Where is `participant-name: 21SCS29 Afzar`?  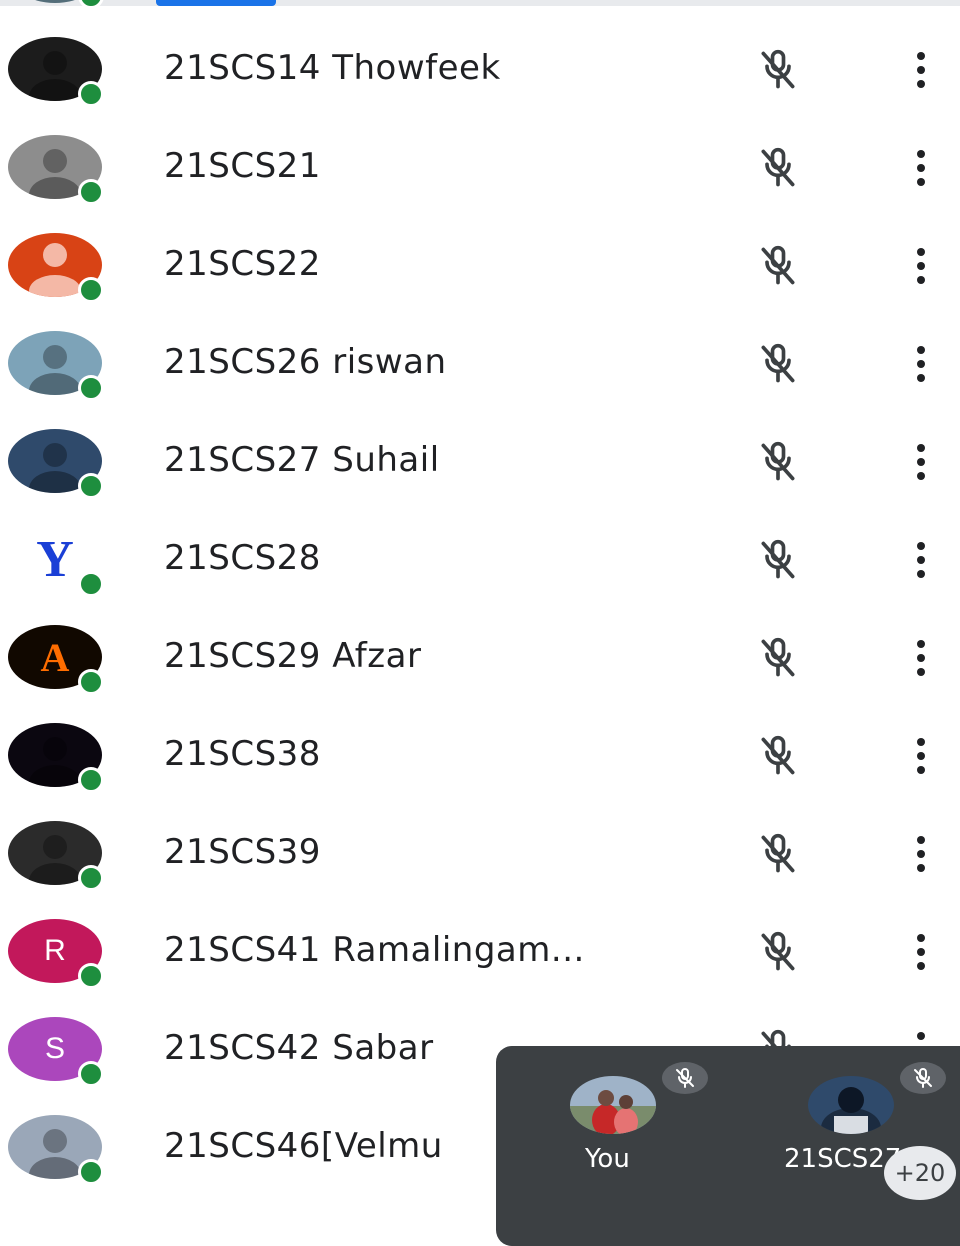 participant-name: 21SCS29 Afzar is located at coordinates (293, 656).